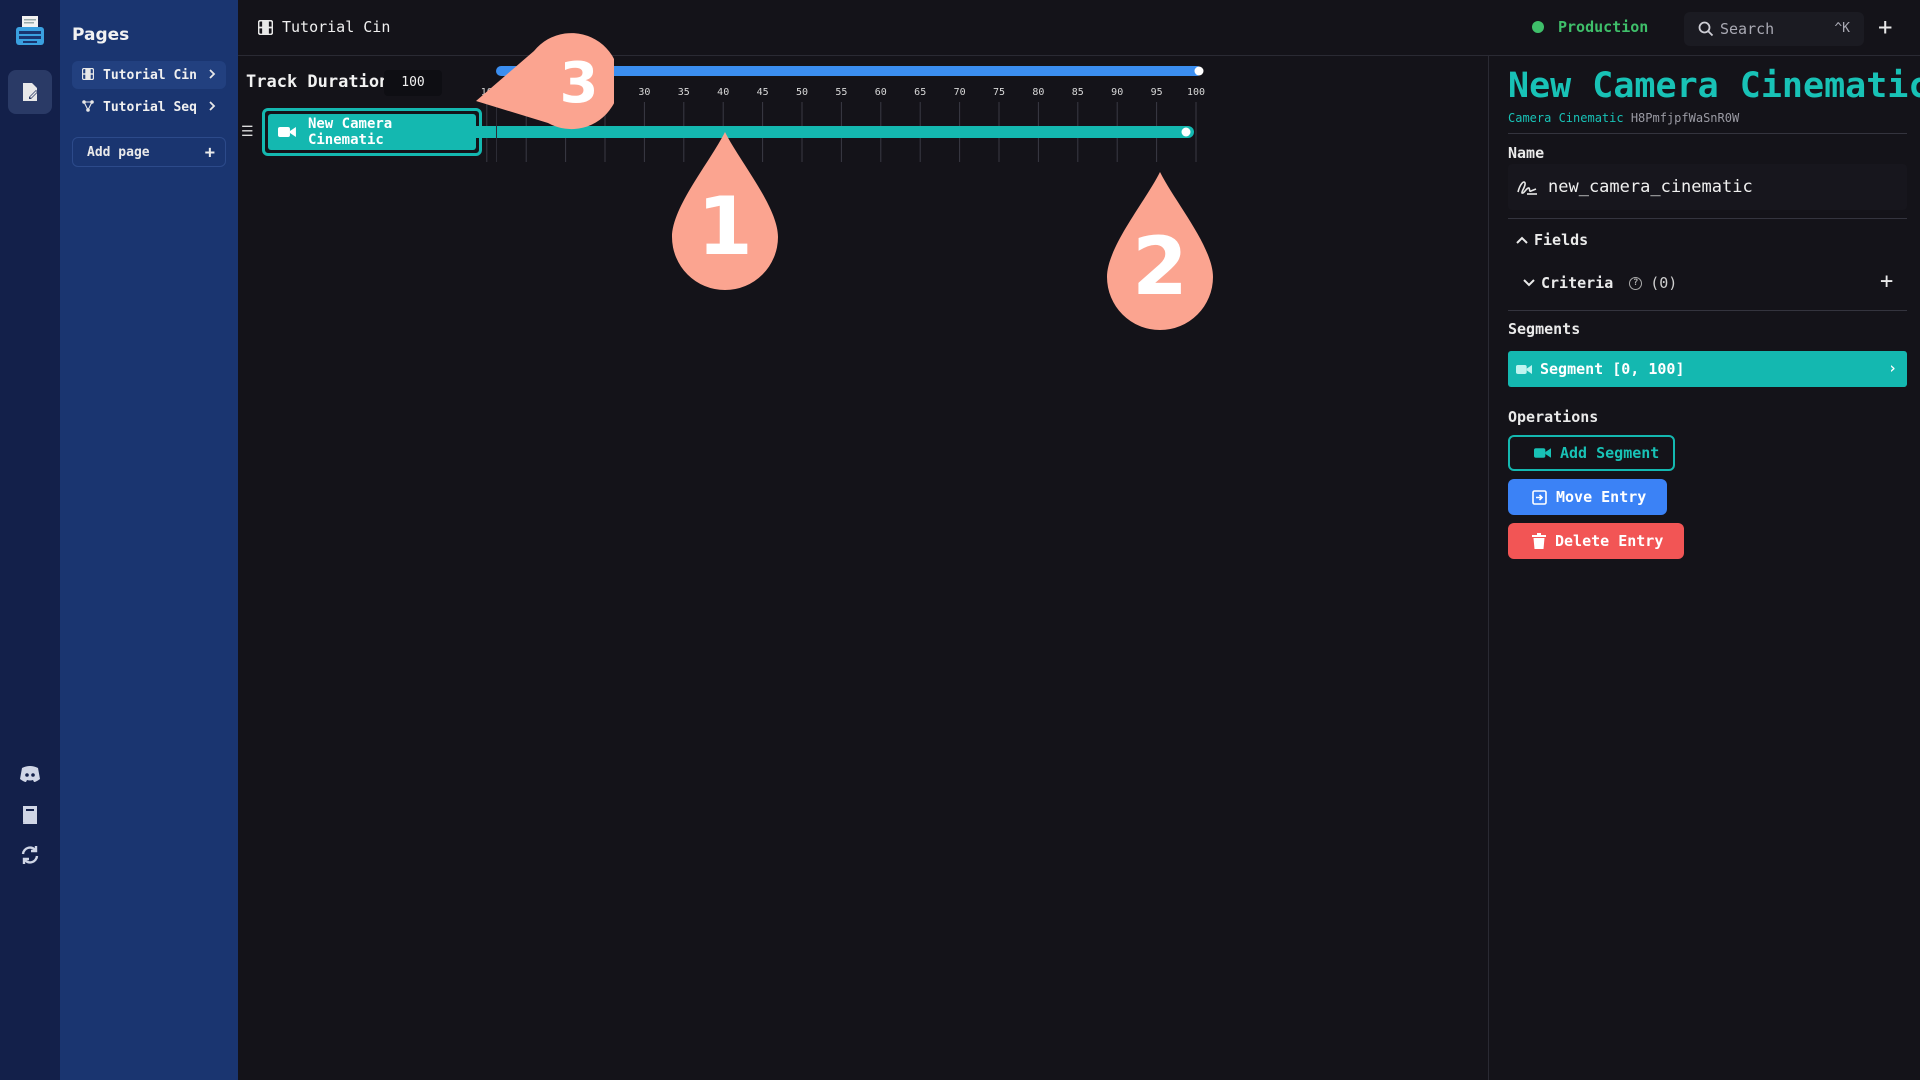 This screenshot has height=1080, width=1920. What do you see at coordinates (1038, 92) in the screenshot?
I see `tick-label: 80` at bounding box center [1038, 92].